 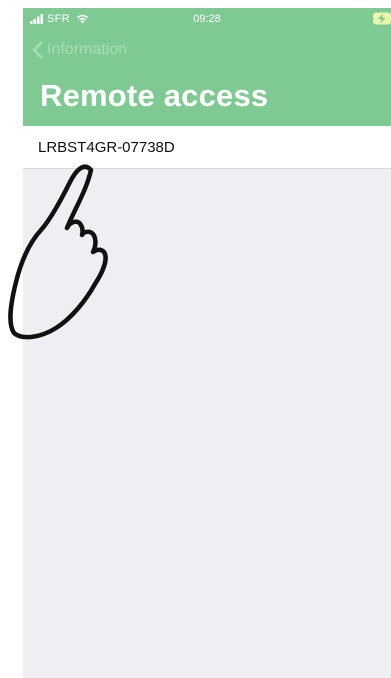 What do you see at coordinates (37, 50) in the screenshot?
I see `chevron-left-icon` at bounding box center [37, 50].